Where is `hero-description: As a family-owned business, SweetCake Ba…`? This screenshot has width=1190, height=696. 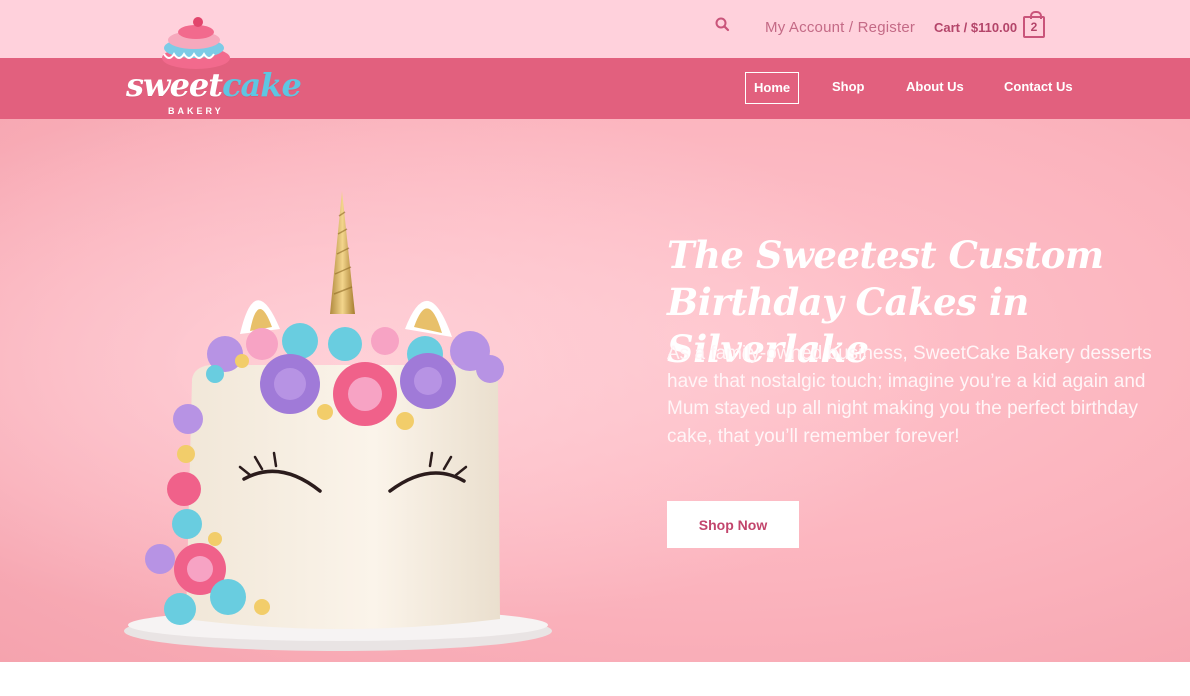 hero-description: As a family-owned business, SweetCake Ba… is located at coordinates (909, 395).